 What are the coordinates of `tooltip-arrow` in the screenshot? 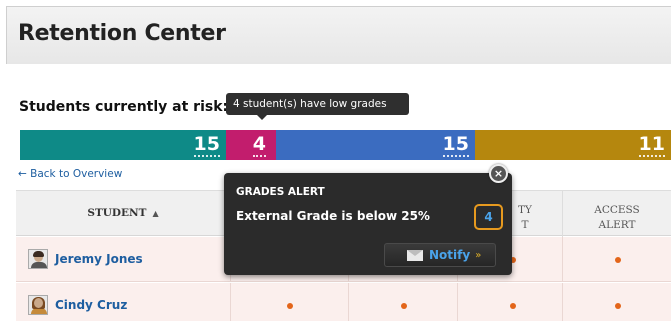 It's located at (262, 117).